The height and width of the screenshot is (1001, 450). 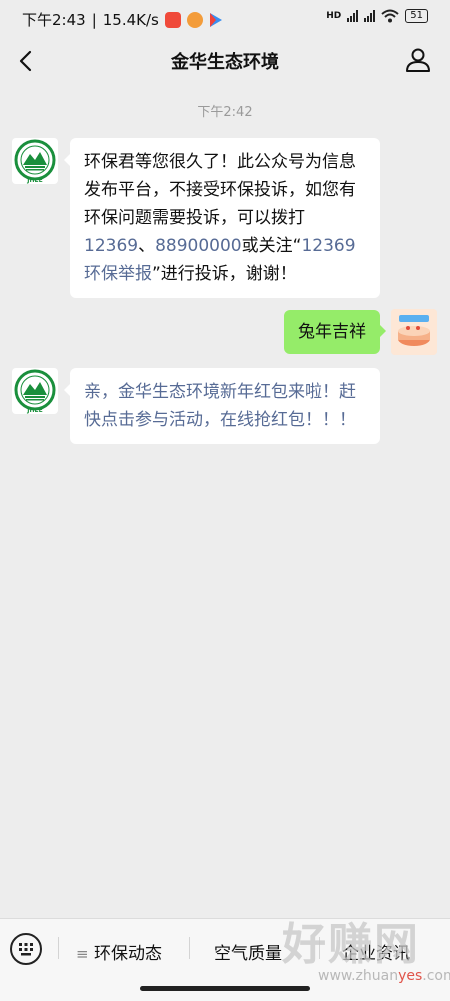 I want to click on status-bar: 下午2:43 | 15.4K/s HD 51, so click(x=225, y=18).